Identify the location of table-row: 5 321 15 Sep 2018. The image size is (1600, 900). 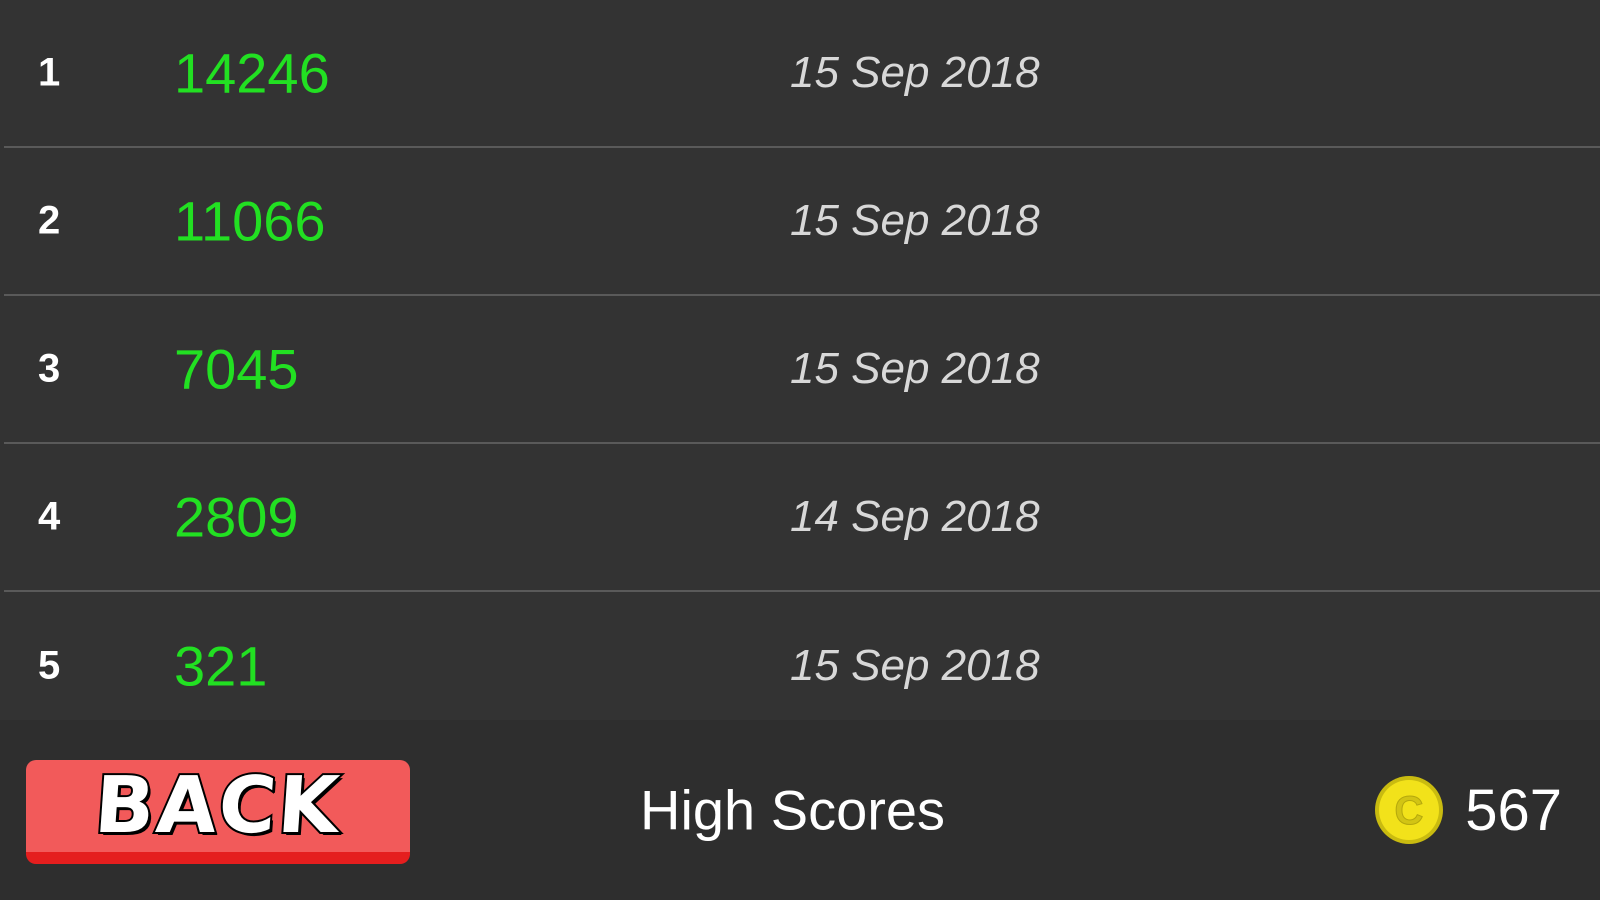
(802, 656).